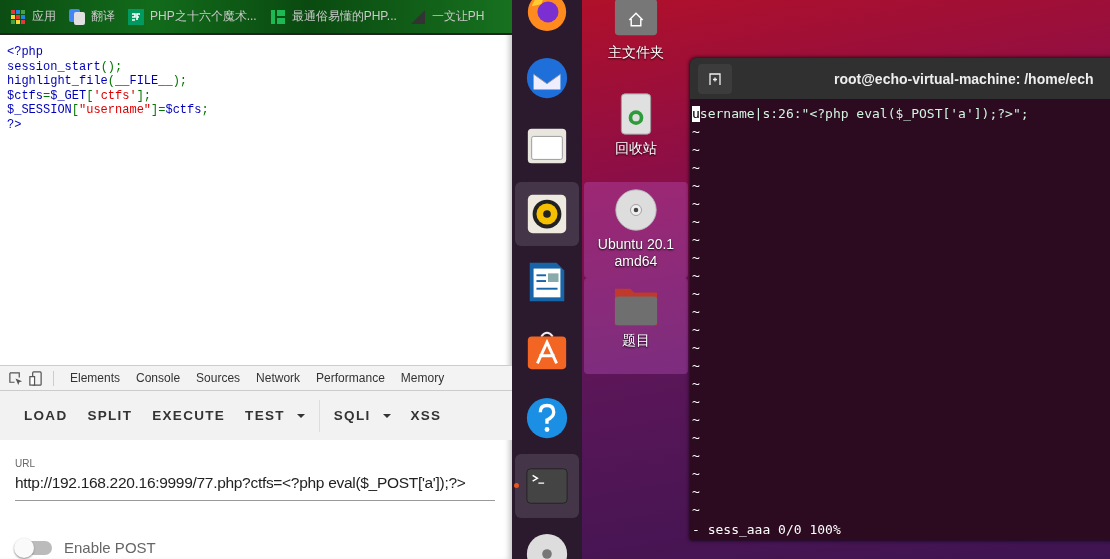 The width and height of the screenshot is (1110, 559). I want to click on desktop-icon: 题目, so click(636, 326).